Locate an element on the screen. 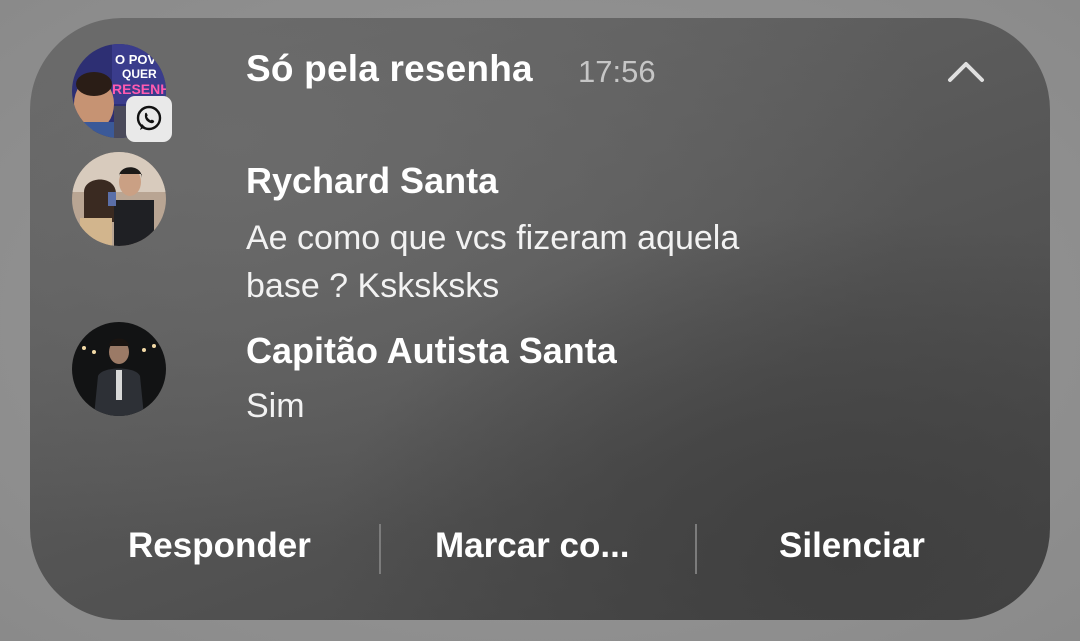 The width and height of the screenshot is (1080, 641). group-avatar-line-3: RESENHA is located at coordinates (139, 89).